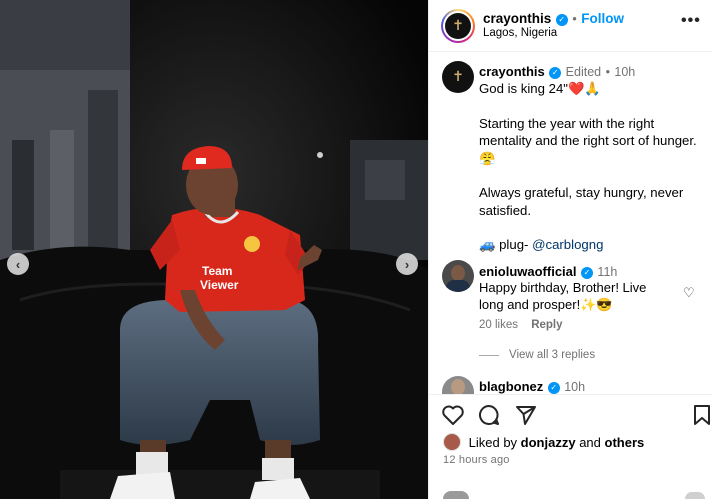  Describe the element at coordinates (546, 325) in the screenshot. I see `reply-button: Reply` at that location.